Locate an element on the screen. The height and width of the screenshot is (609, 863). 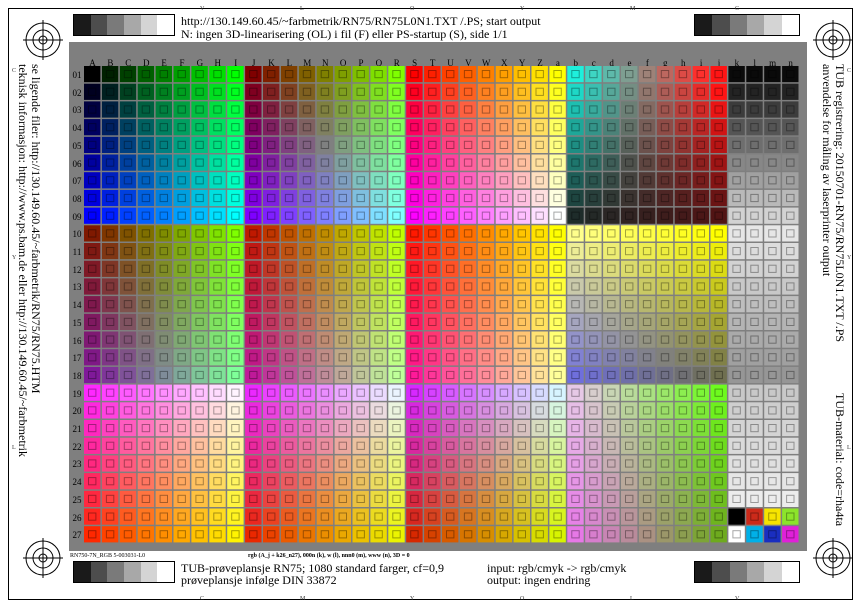
row-label: 19 is located at coordinates (77, 393).